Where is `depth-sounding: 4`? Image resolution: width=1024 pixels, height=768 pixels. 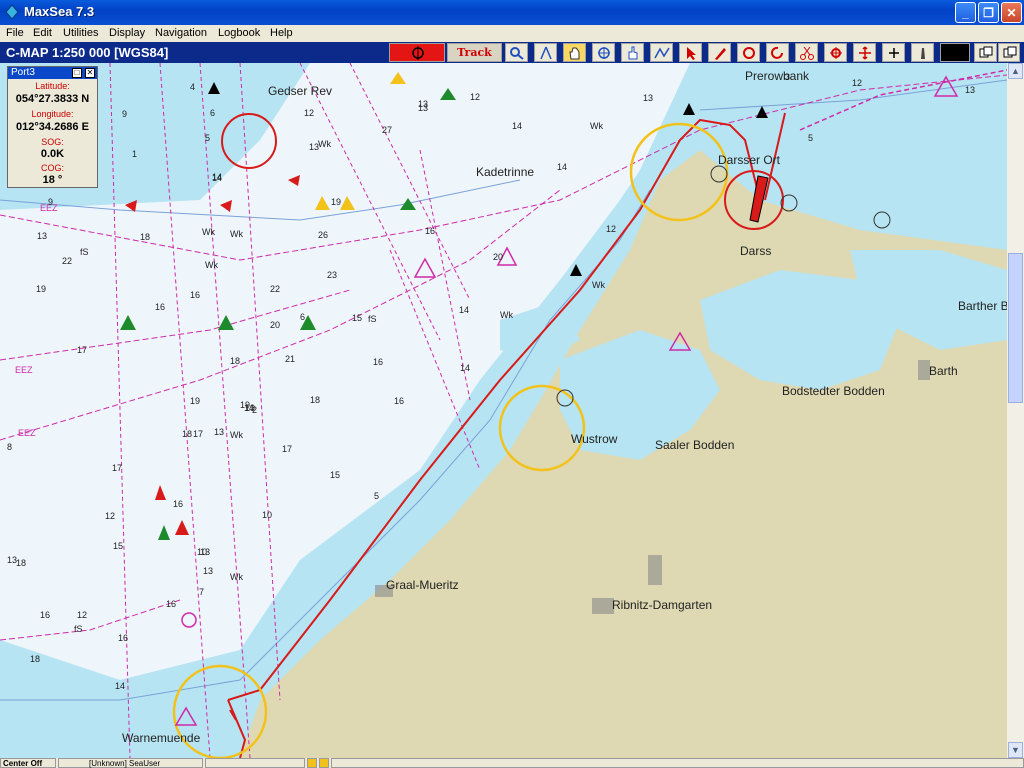 depth-sounding: 4 is located at coordinates (192, 87).